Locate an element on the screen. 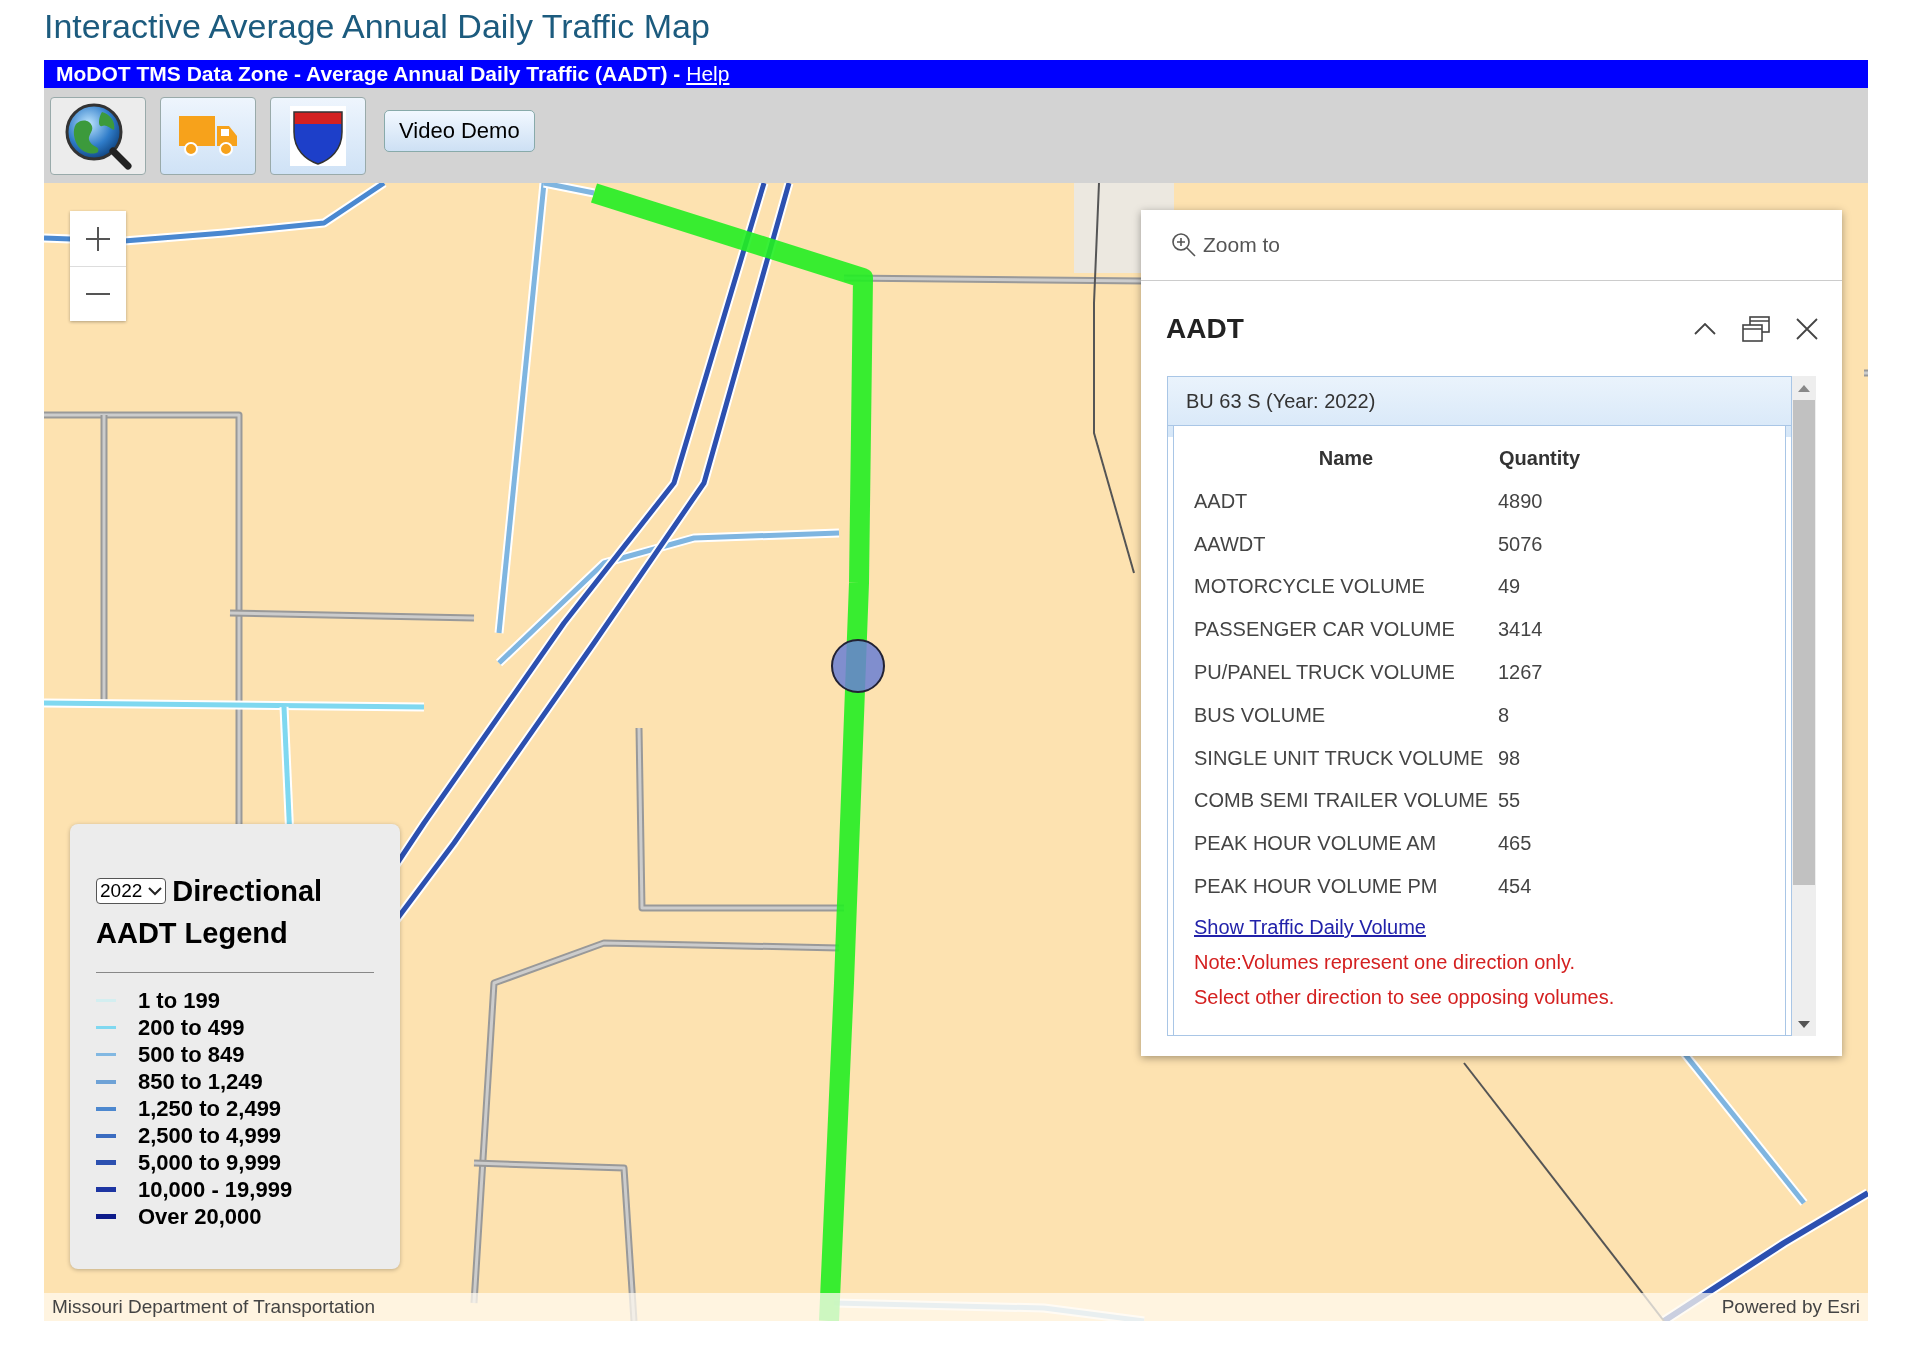  chevron-down-icon is located at coordinates (155, 891).